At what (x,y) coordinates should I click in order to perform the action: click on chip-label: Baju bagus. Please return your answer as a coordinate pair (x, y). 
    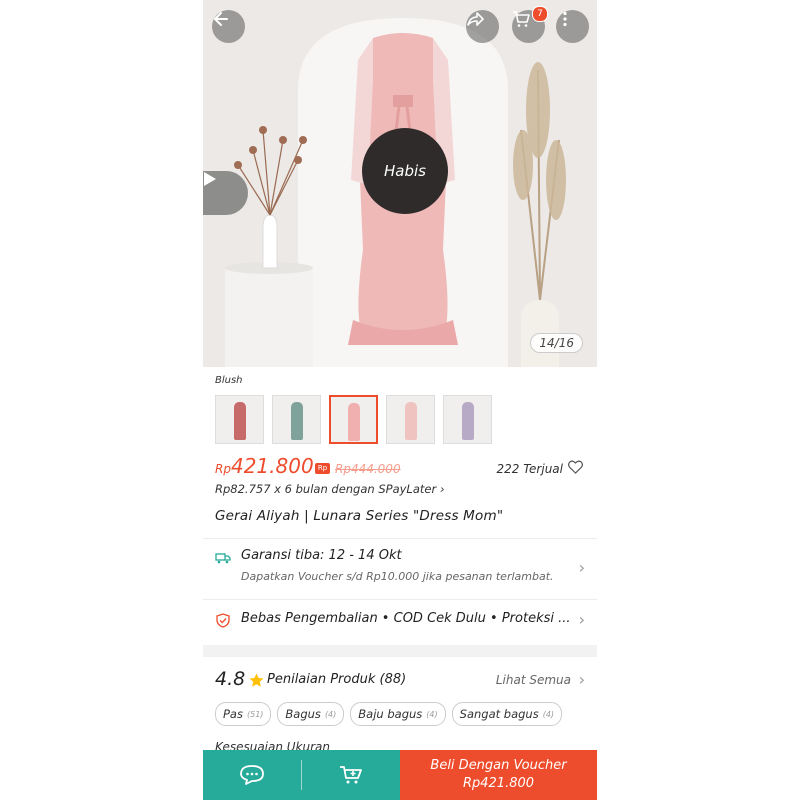
    Looking at the image, I should click on (390, 714).